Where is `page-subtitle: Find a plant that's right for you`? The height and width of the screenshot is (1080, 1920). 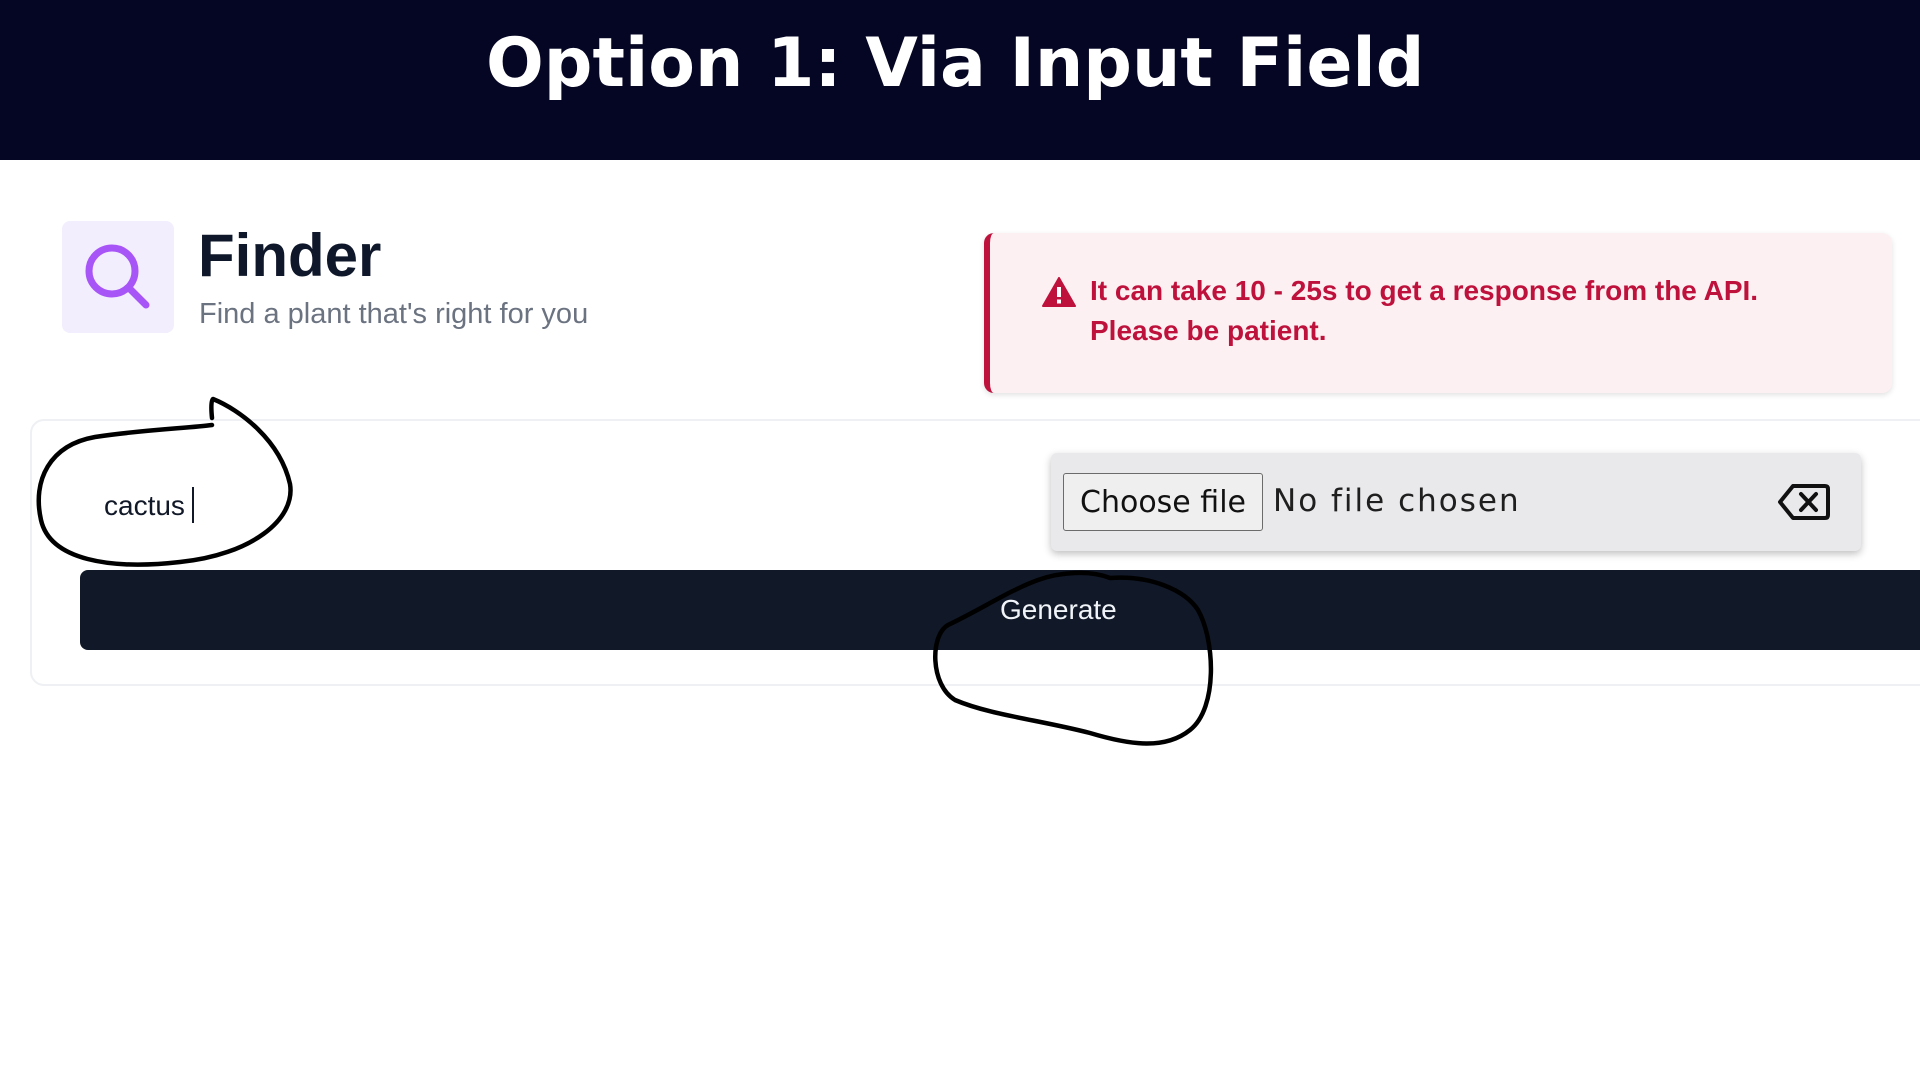
page-subtitle: Find a plant that's right for you is located at coordinates (394, 314).